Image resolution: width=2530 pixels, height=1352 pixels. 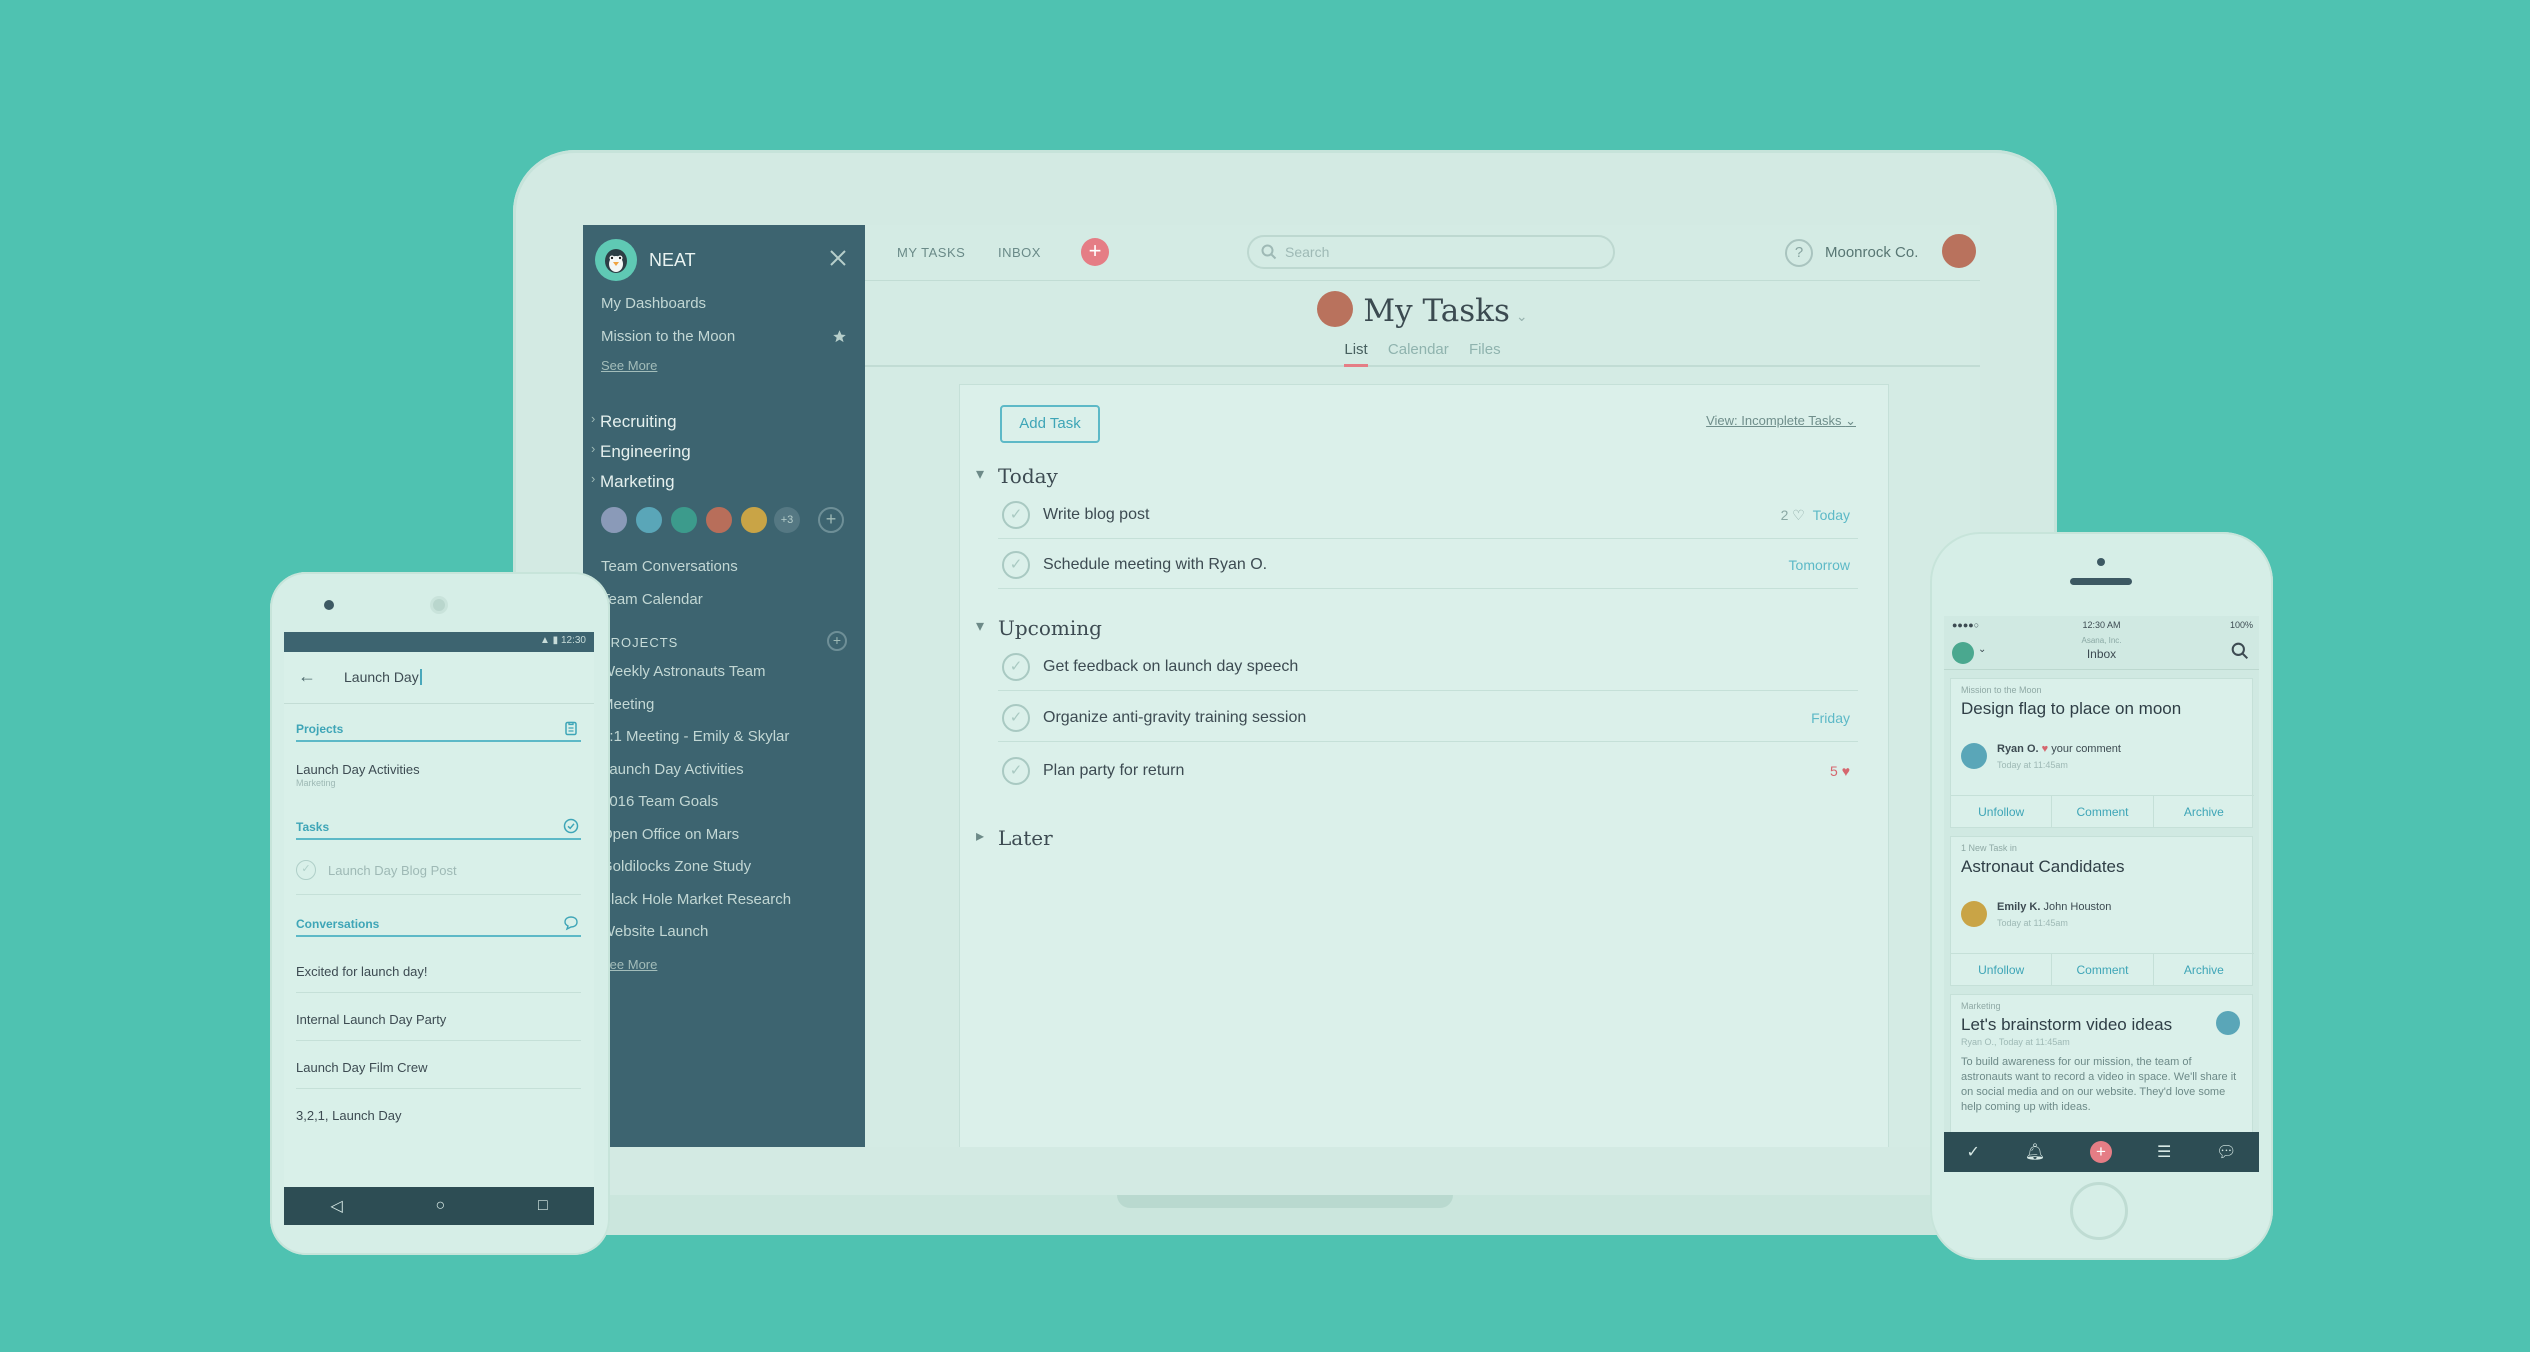 What do you see at coordinates (2043, 867) in the screenshot?
I see `card-title: Astronaut Candidates` at bounding box center [2043, 867].